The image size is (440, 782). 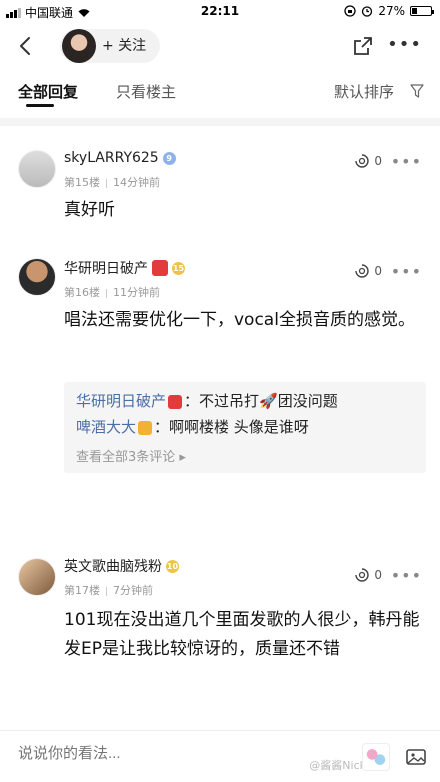 What do you see at coordinates (133, 590) in the screenshot?
I see `comment-time: 7分钟前` at bounding box center [133, 590].